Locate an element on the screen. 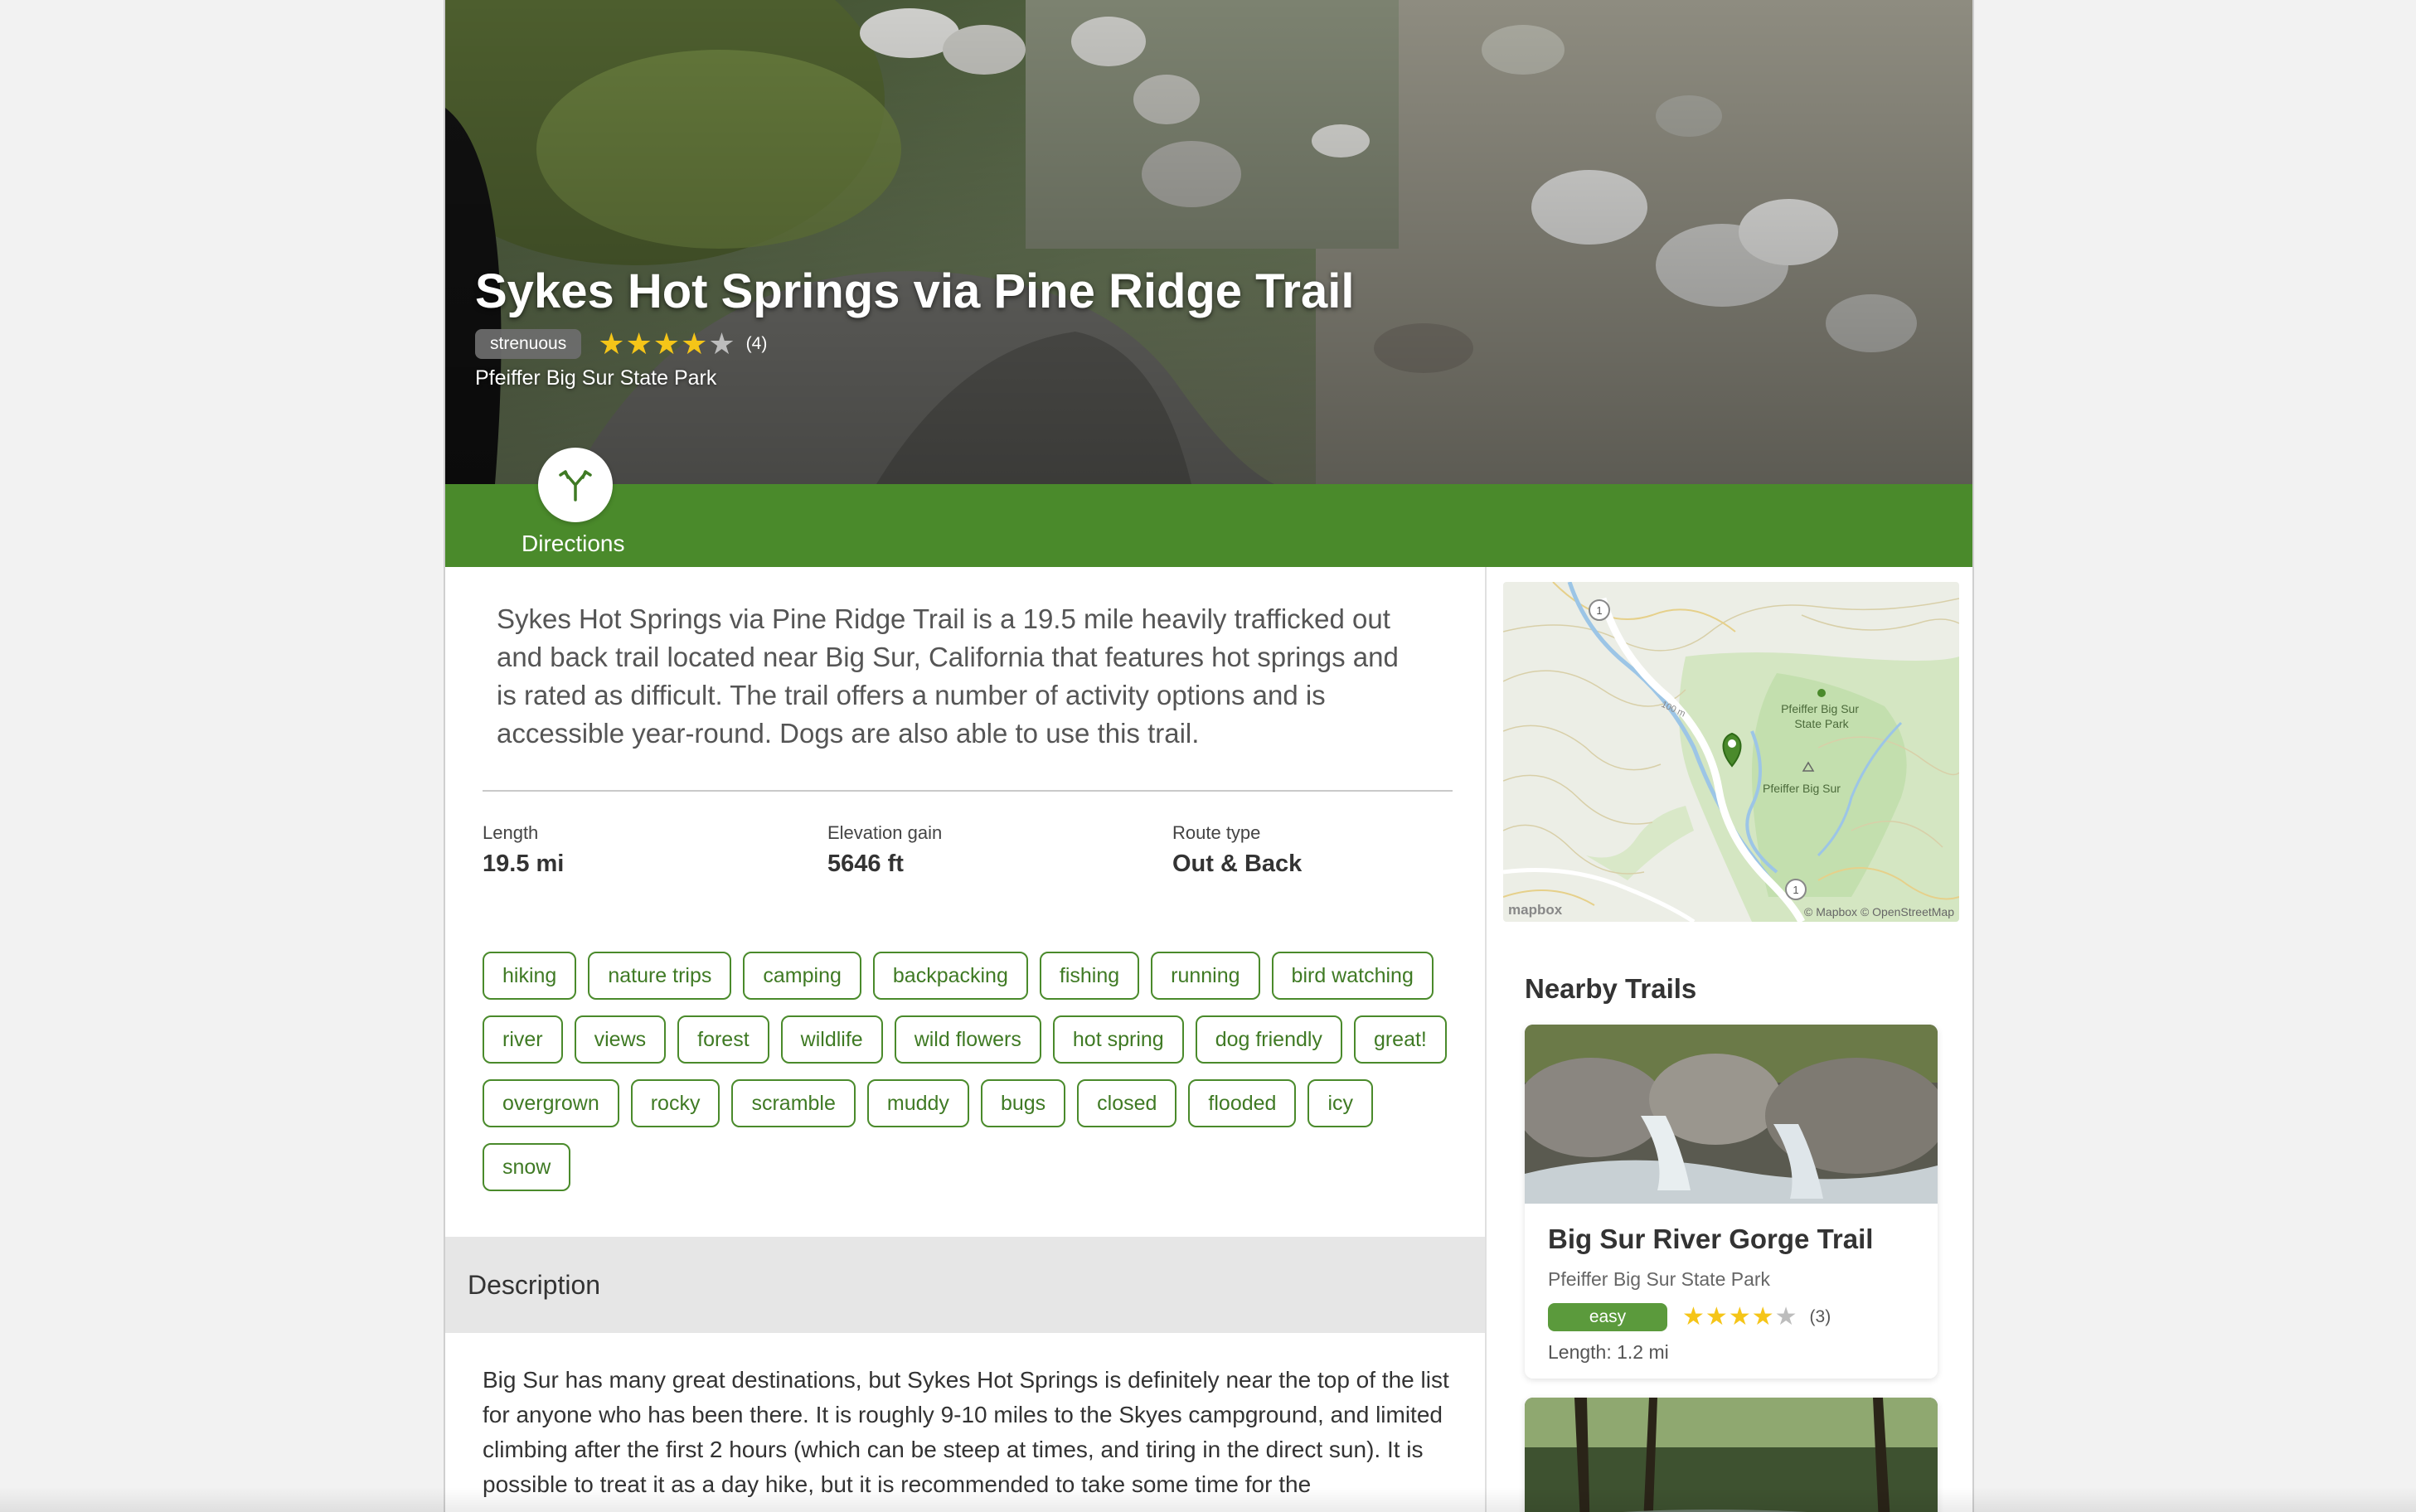 The image size is (2416, 1512). nearby-trail-meta: easy ★ ★ ★ ★ ★ (3) is located at coordinates (1743, 1316).